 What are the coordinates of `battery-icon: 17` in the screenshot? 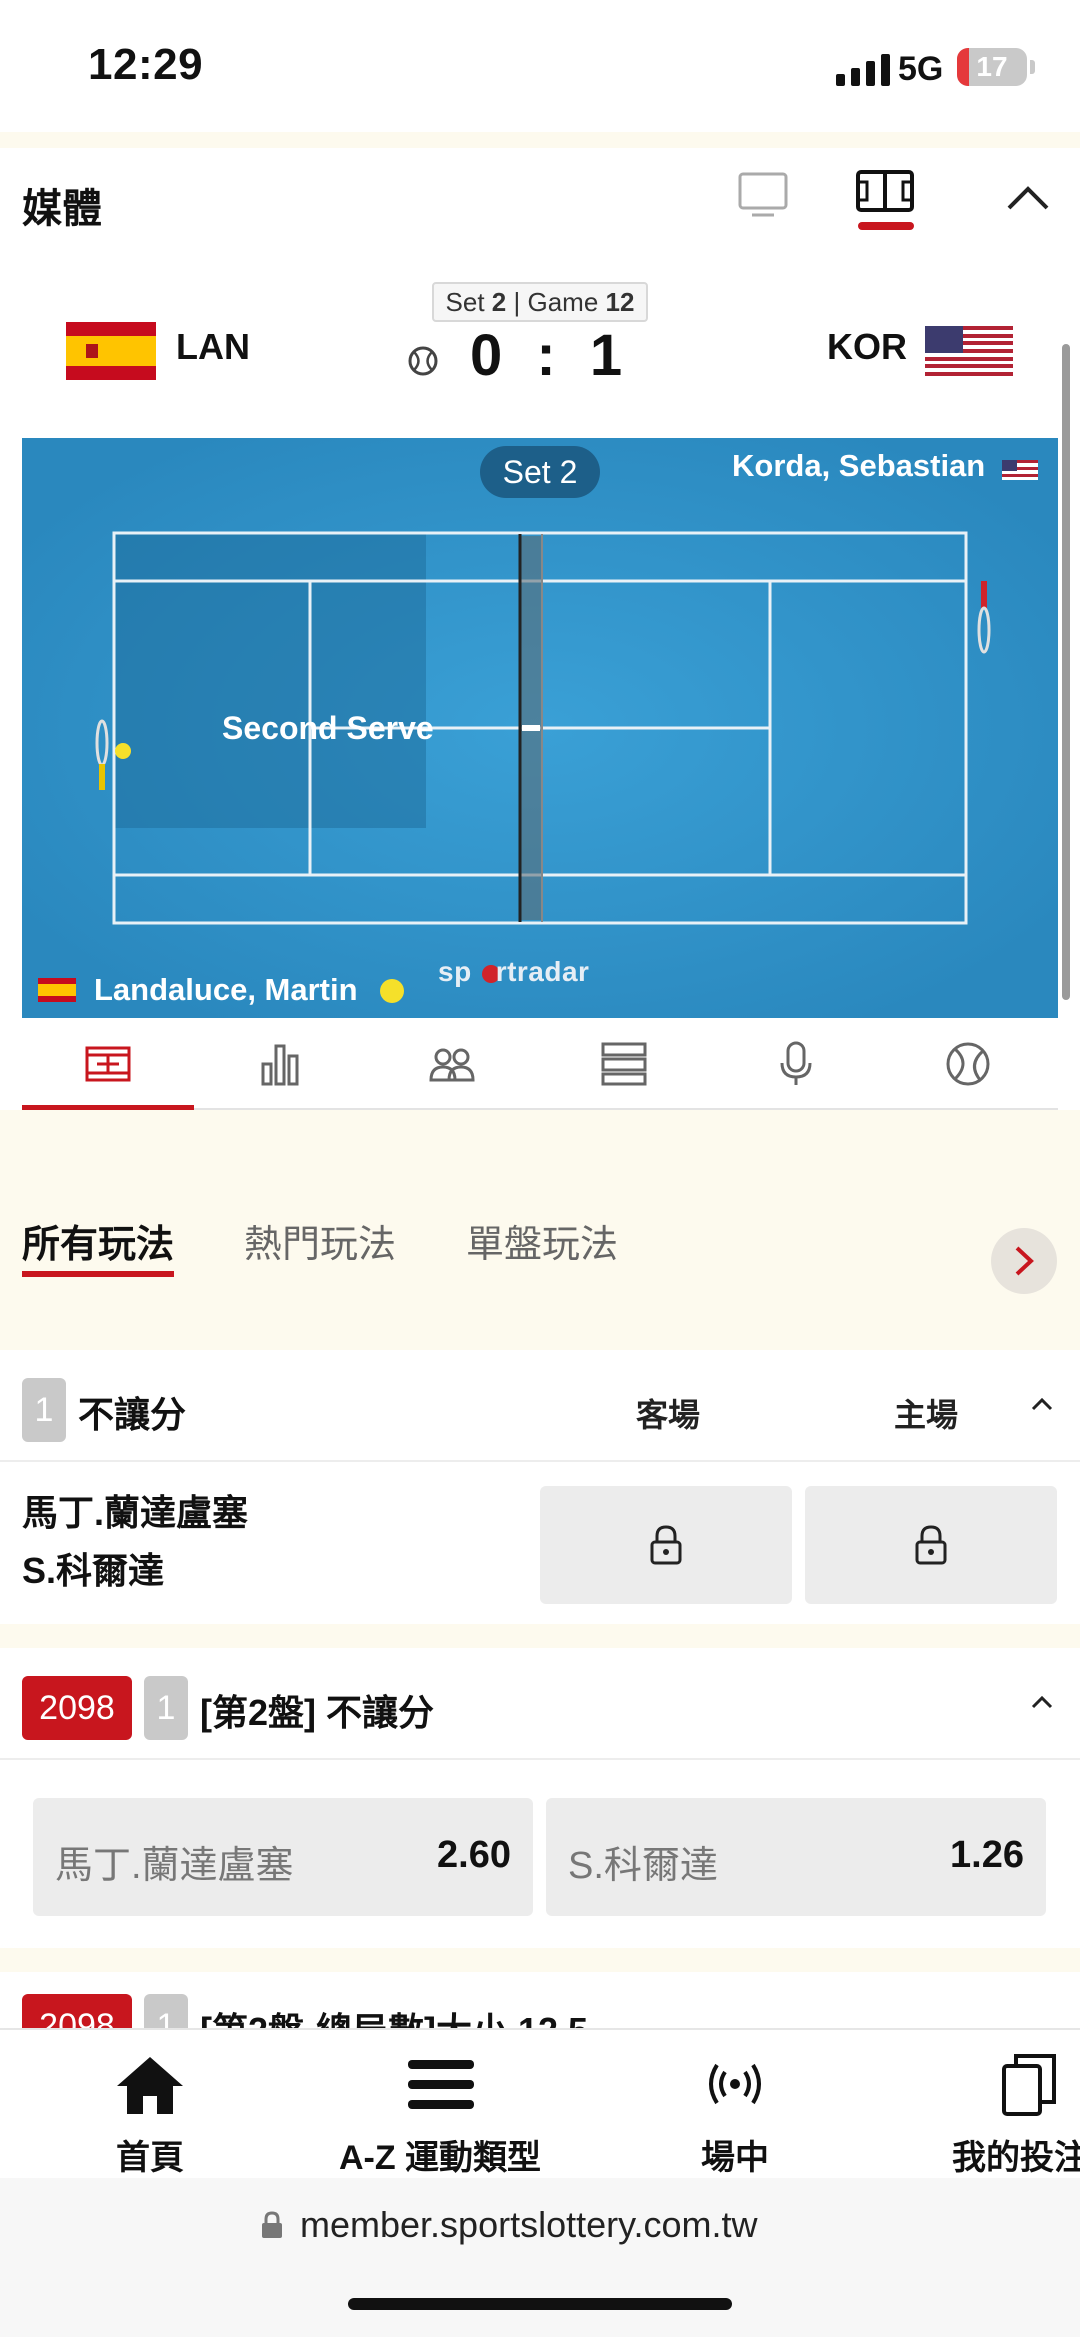 It's located at (992, 67).